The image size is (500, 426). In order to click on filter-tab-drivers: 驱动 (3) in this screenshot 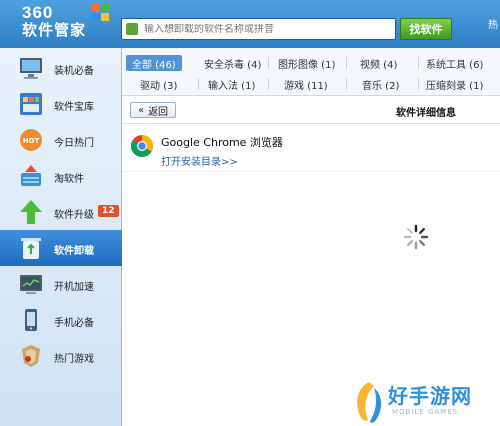, I will do `click(158, 84)`.